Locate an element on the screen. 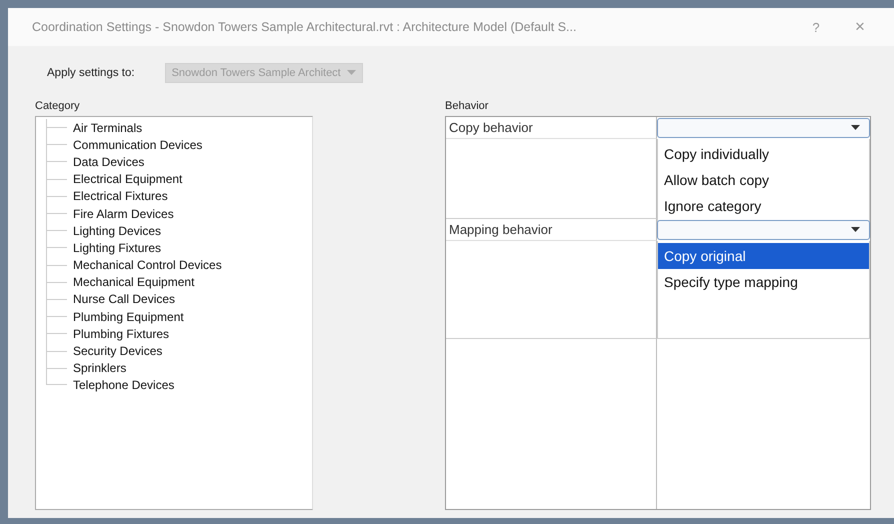  tree-item: Plumbing Equipment is located at coordinates (128, 317).